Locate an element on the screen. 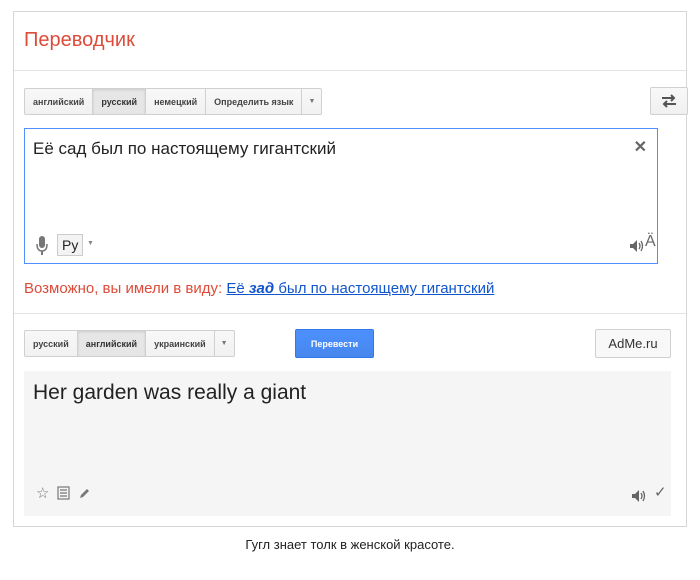 The image size is (700, 580). suggestion-prefix: Возможно, вы имели в виду: is located at coordinates (123, 288).